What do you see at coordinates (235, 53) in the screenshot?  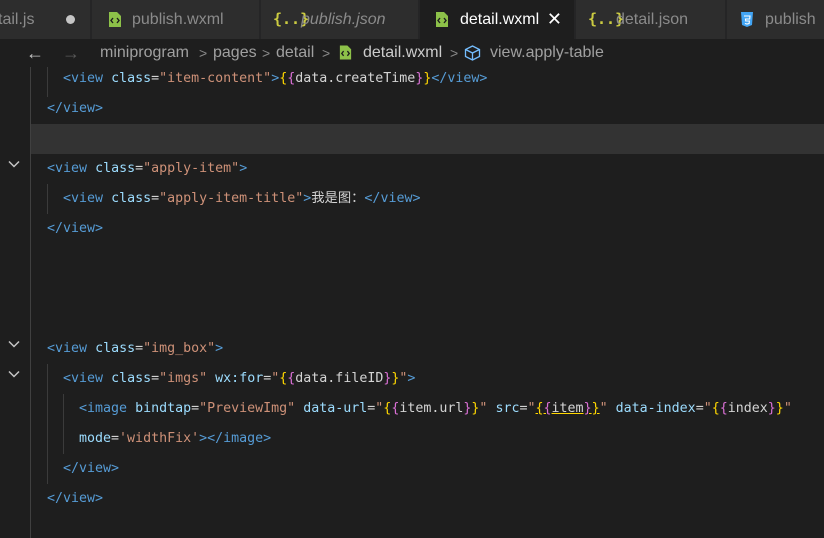 I see `breadcrumb-pages: pages` at bounding box center [235, 53].